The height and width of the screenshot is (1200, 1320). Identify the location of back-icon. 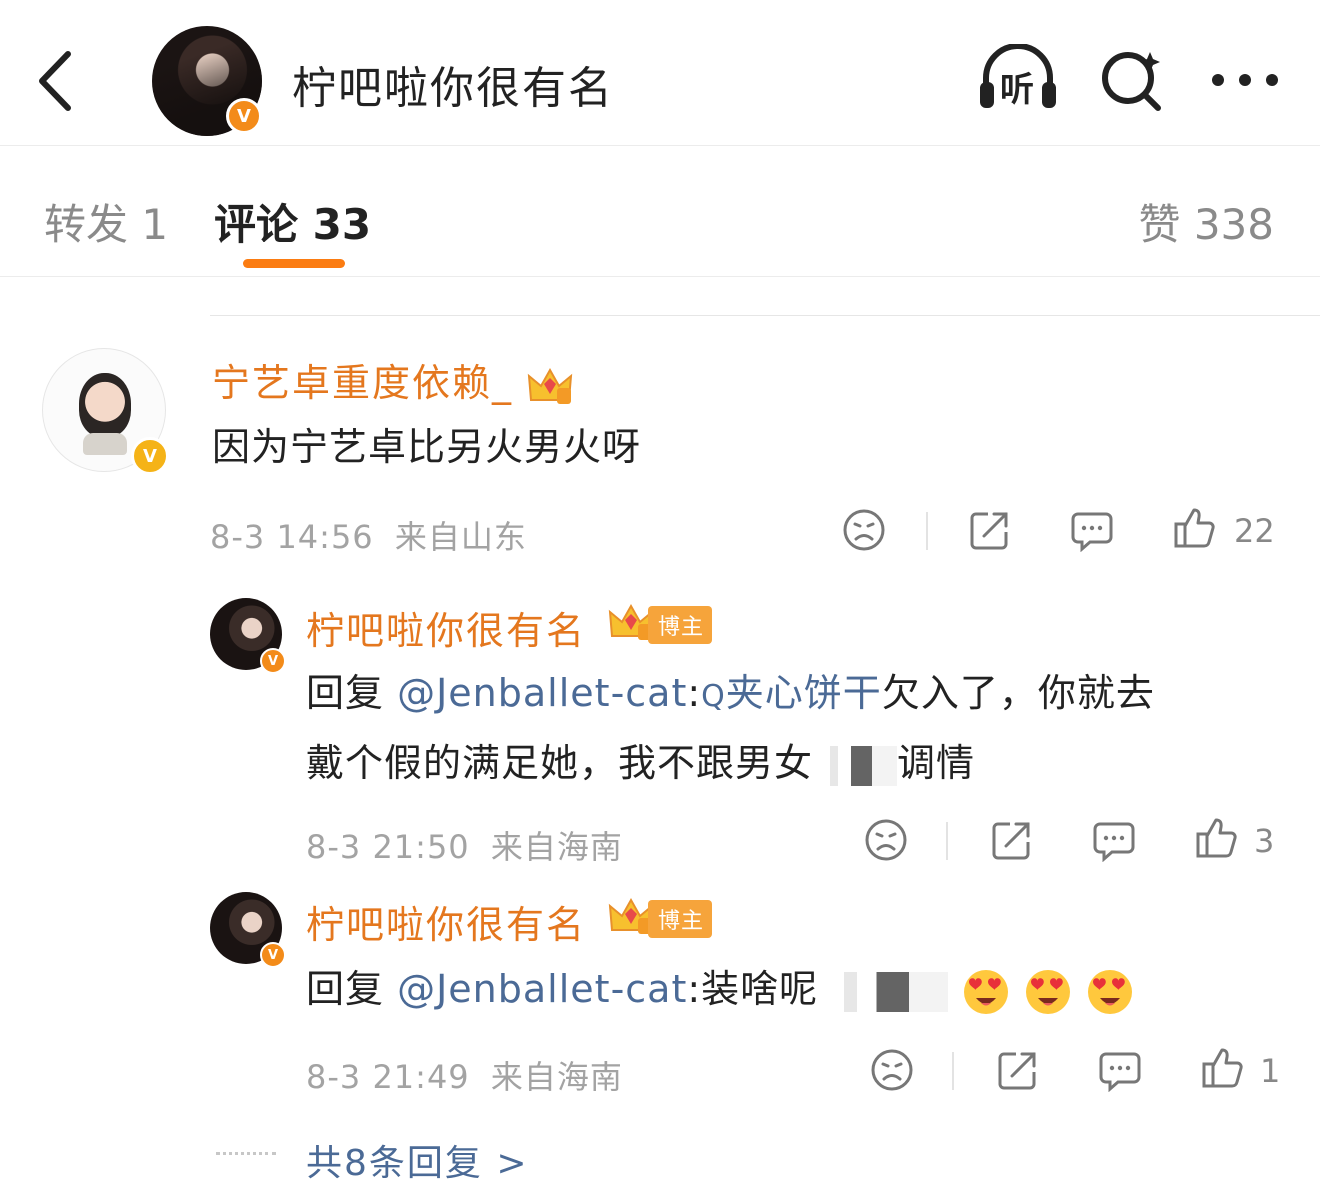
(55, 81).